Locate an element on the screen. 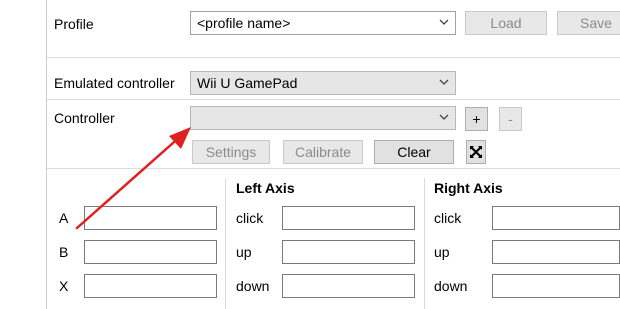 Image resolution: width=620 pixels, height=309 pixels. left-border is located at coordinates (46, 154).